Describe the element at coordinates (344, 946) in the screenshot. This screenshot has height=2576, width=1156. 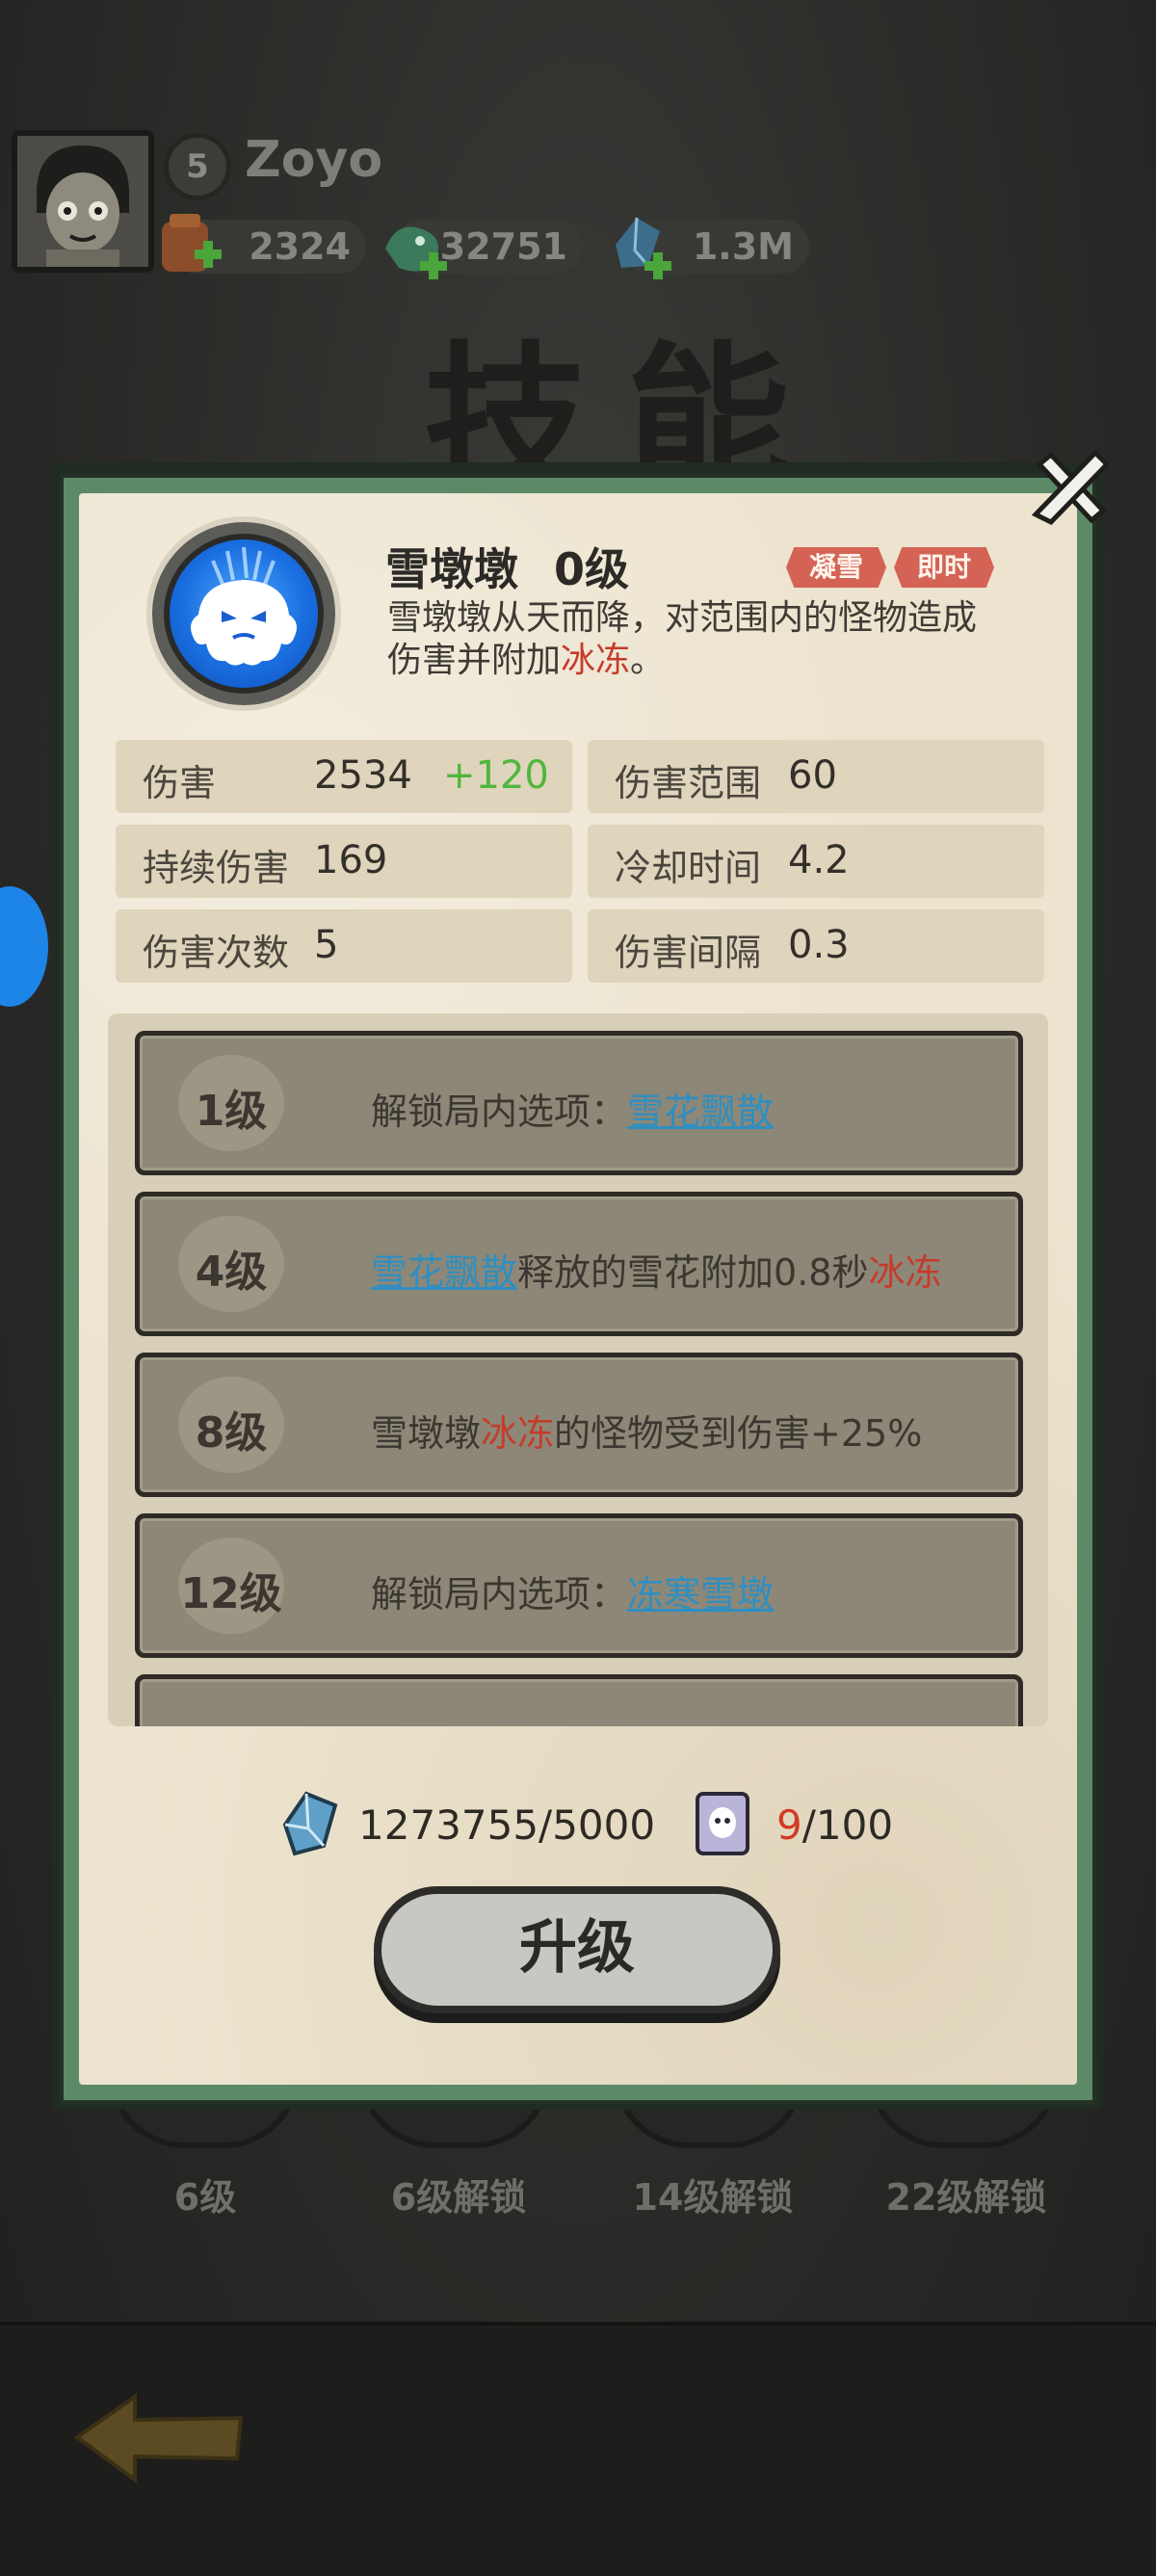
I see `stat-hit-count: 伤害次数 5` at that location.